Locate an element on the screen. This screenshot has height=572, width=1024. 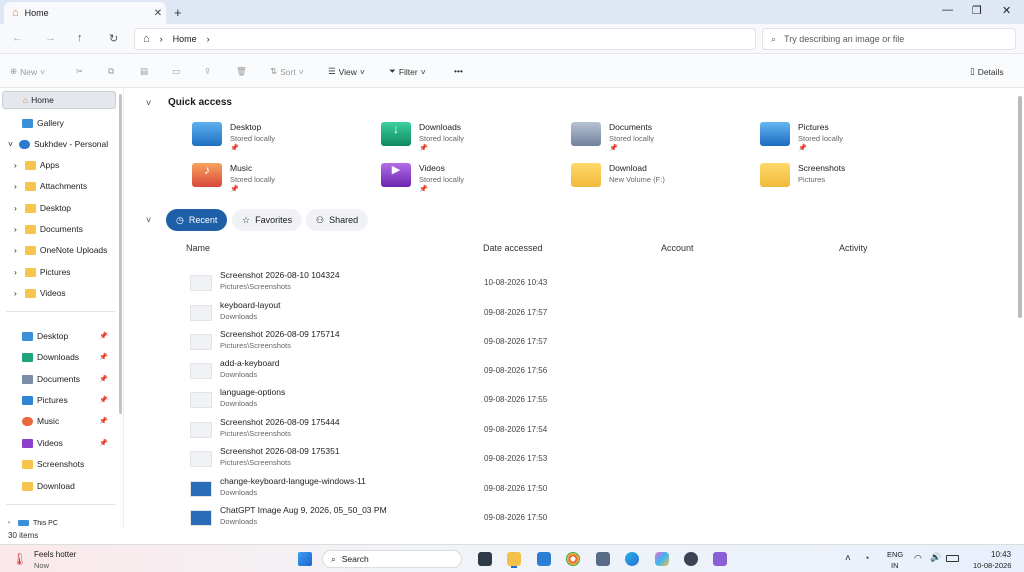
new-button: ⊕ New ˅ is located at coordinates (27, 71).